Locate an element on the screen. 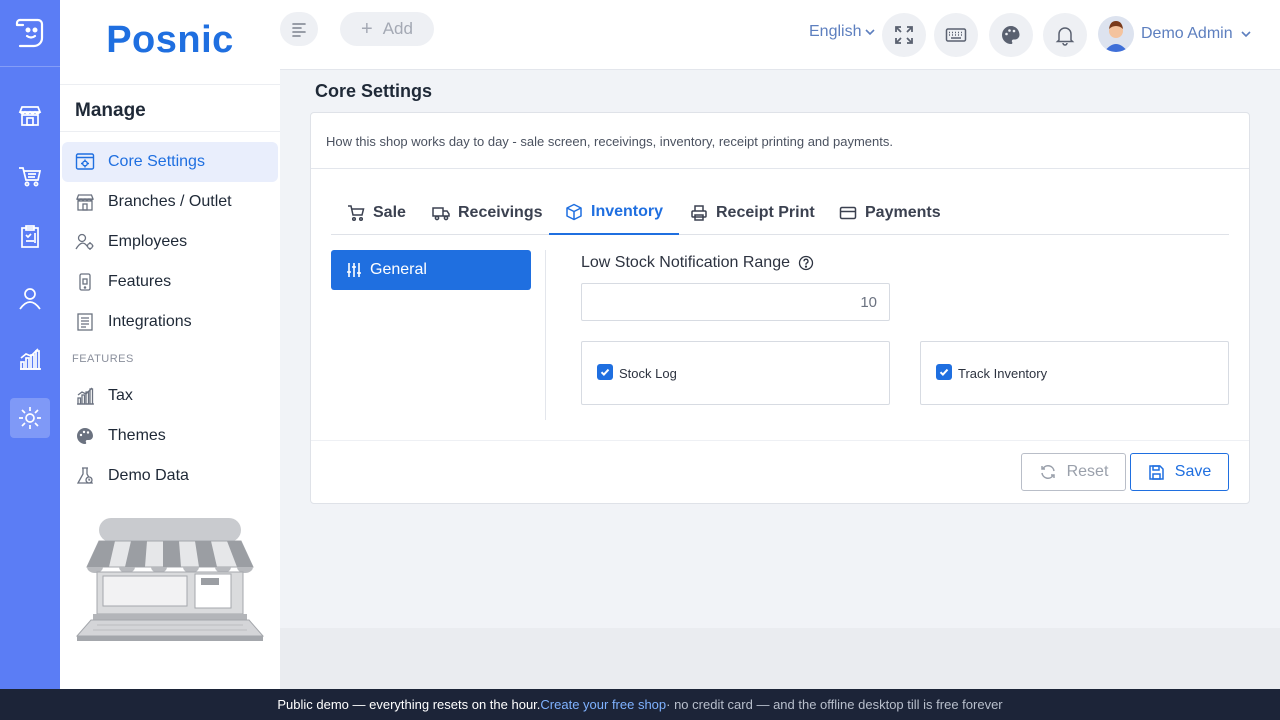 The height and width of the screenshot is (720, 1280). sidebar-item-themes: Themes is located at coordinates (170, 436).